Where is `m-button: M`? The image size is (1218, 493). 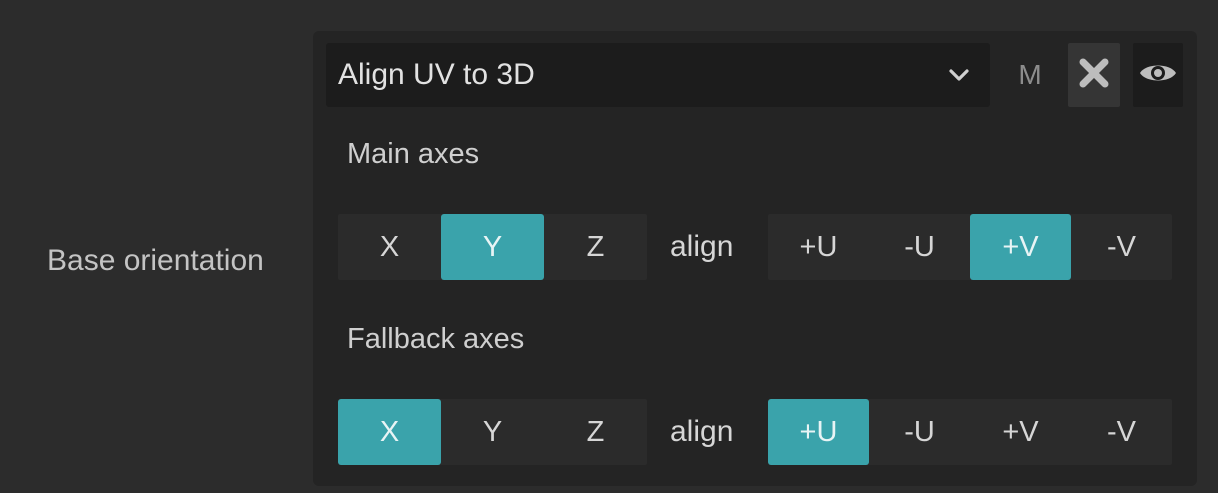
m-button: M is located at coordinates (1030, 75).